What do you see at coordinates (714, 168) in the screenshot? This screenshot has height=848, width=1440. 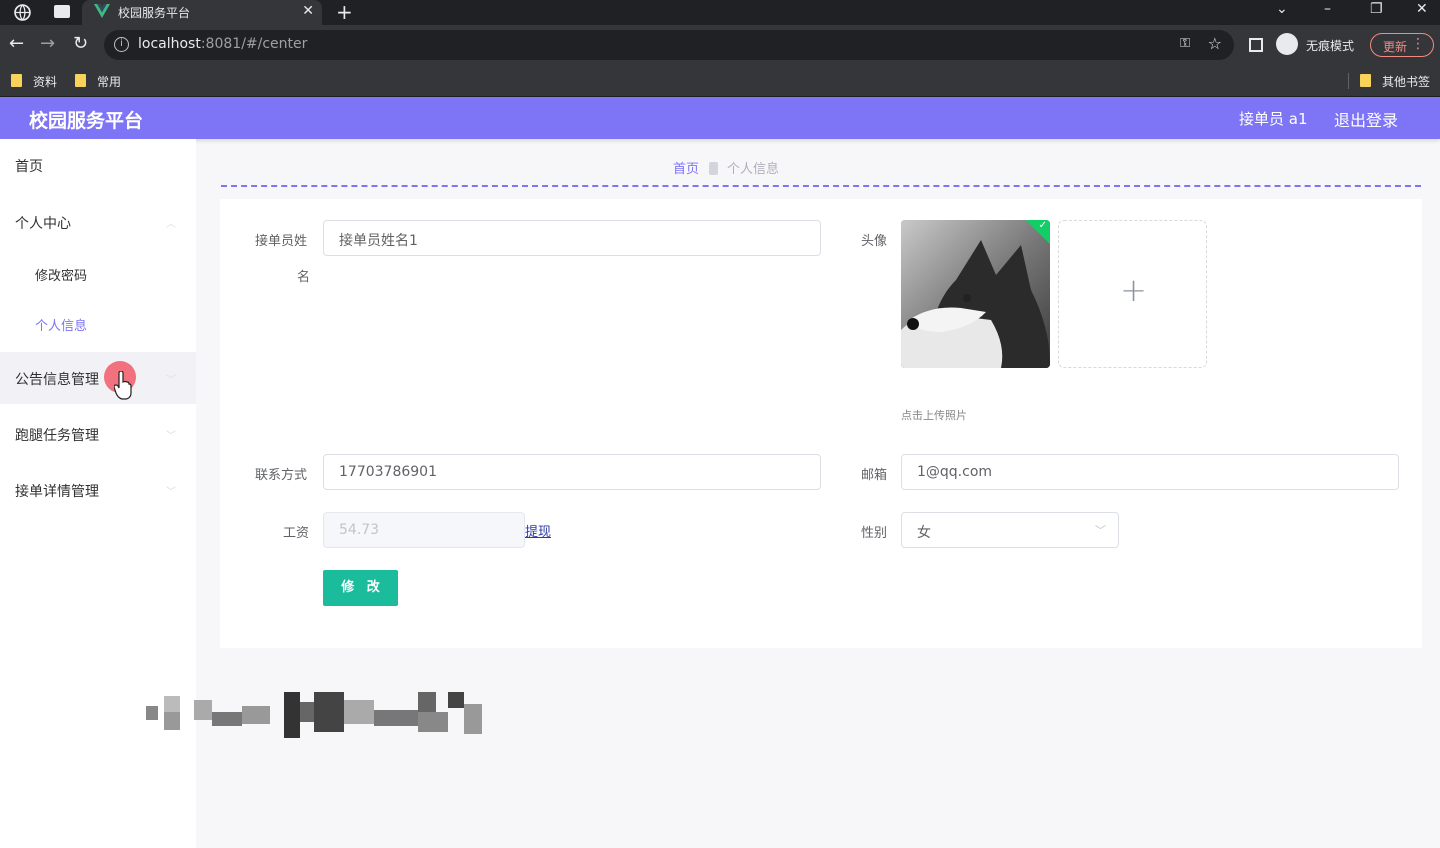 I see `breadcrumb-separator-icon` at bounding box center [714, 168].